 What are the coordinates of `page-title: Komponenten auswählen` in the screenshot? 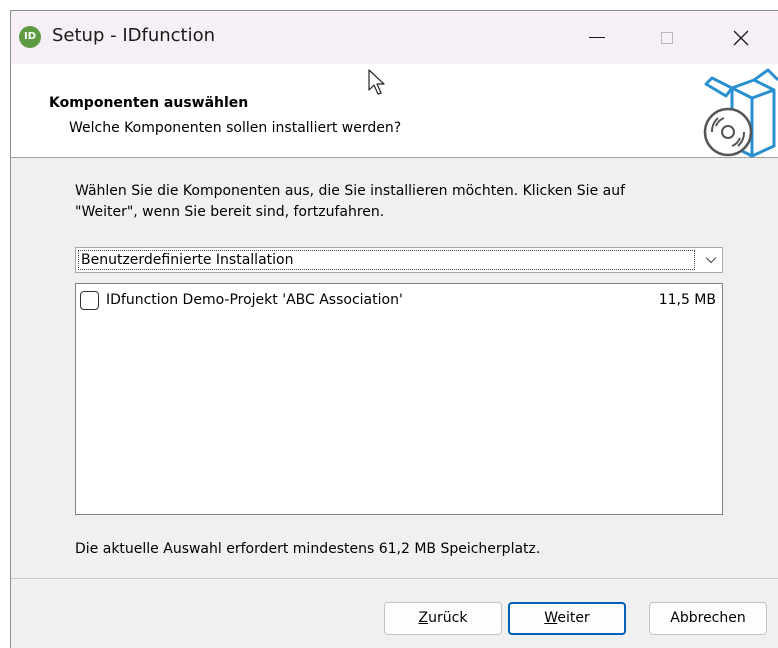 It's located at (149, 103).